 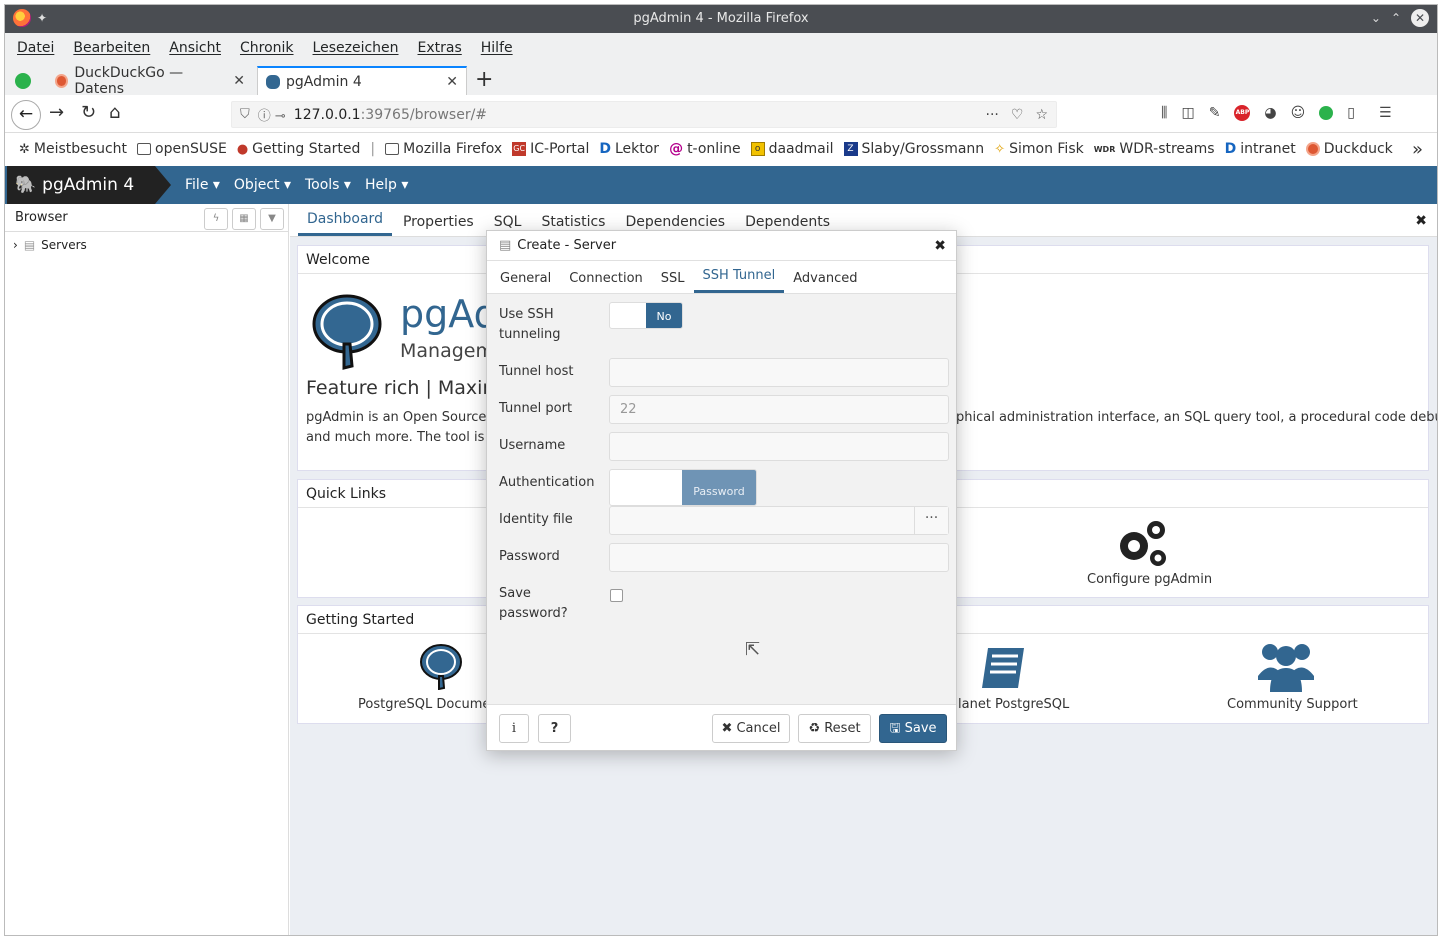 What do you see at coordinates (705, 149) in the screenshot?
I see `bookmark-t-online: @ t-online` at bounding box center [705, 149].